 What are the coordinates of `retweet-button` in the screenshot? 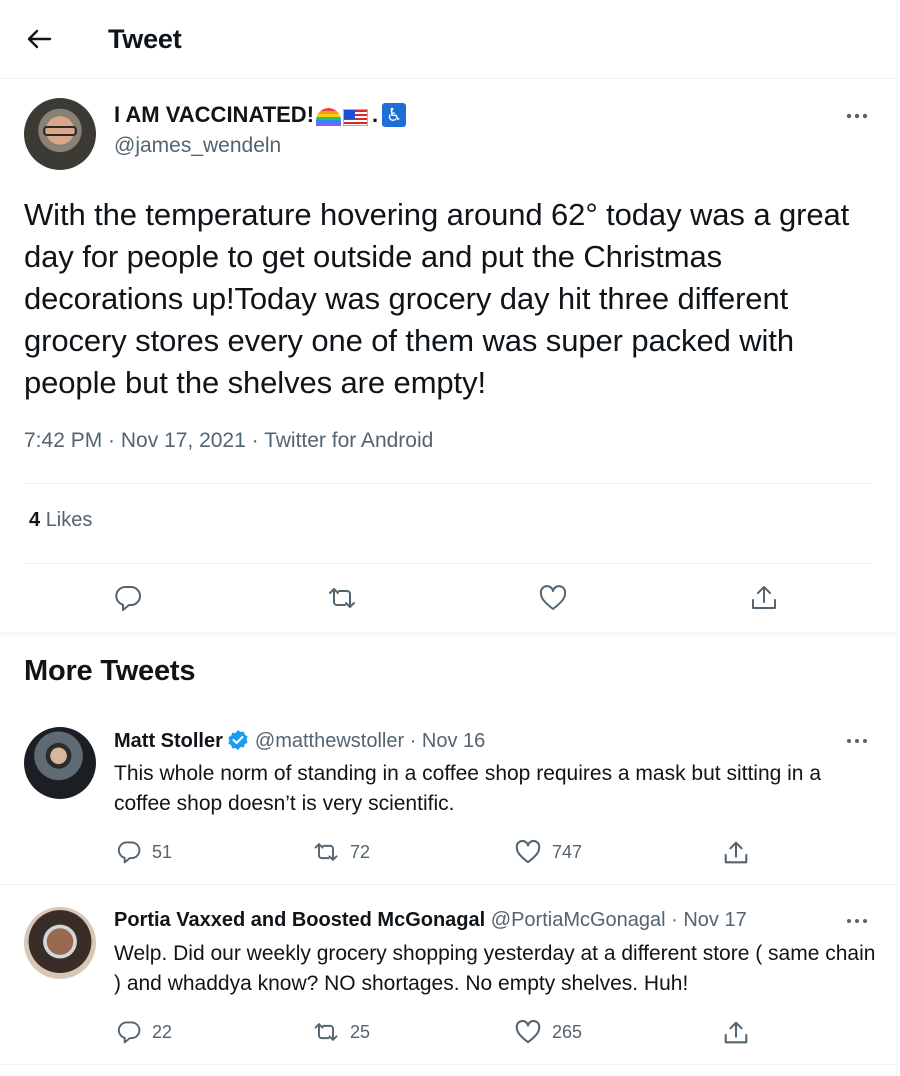 It's located at (342, 598).